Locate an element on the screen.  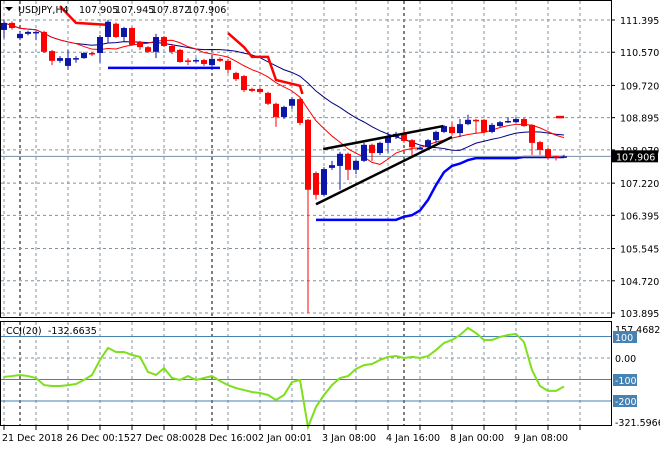
x-tick-label: 3 Jan 08:00 is located at coordinates (349, 438).